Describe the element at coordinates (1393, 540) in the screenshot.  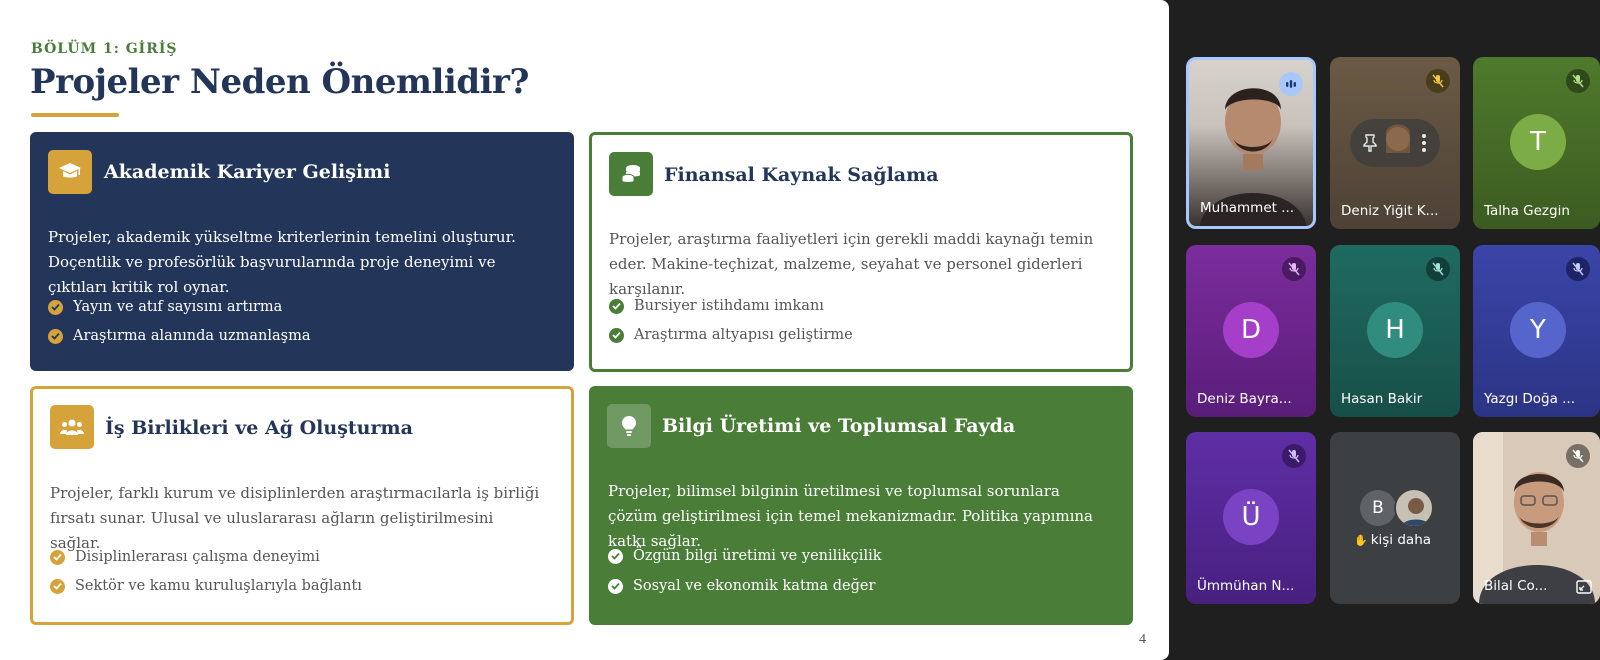
I see `more-participants-label: ✋ kişi daha` at that location.